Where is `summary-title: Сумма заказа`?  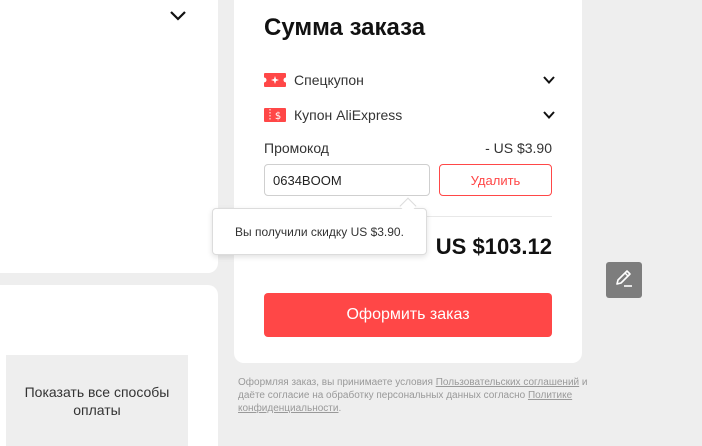
summary-title: Сумма заказа is located at coordinates (345, 27).